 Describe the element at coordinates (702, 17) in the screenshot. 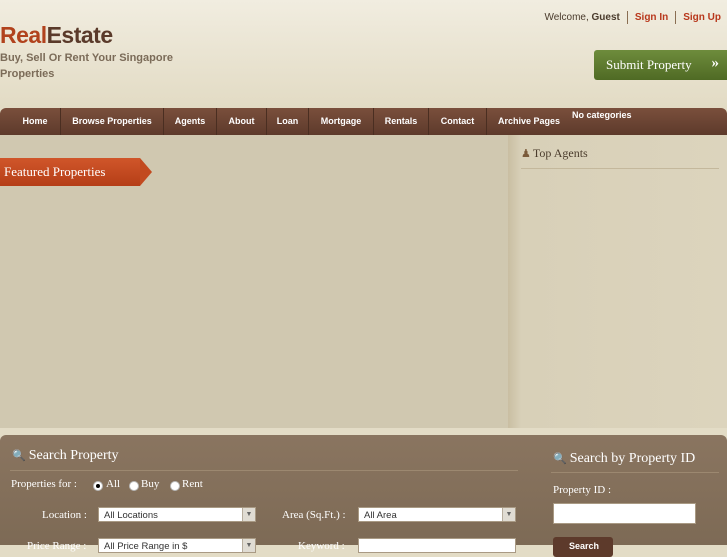

I see `sign-up-link: Sign Up` at that location.